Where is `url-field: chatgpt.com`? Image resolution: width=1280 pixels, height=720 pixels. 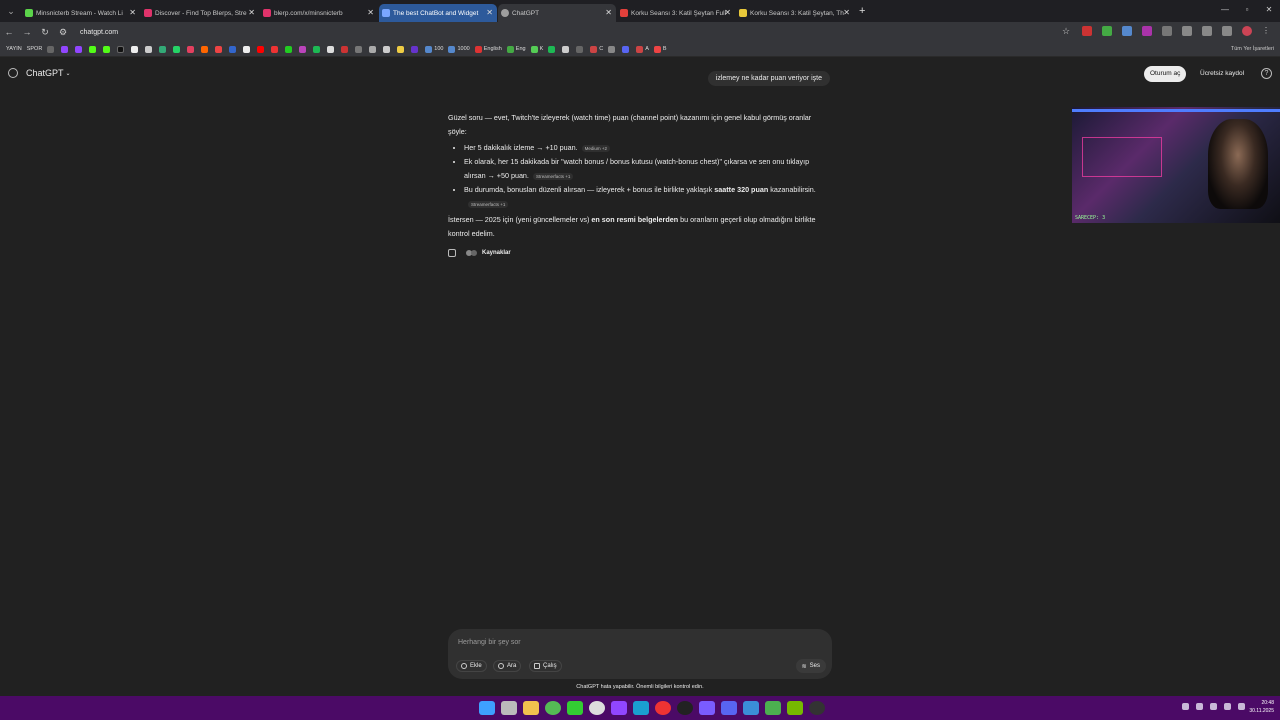
url-field: chatgpt.com is located at coordinates (99, 32).